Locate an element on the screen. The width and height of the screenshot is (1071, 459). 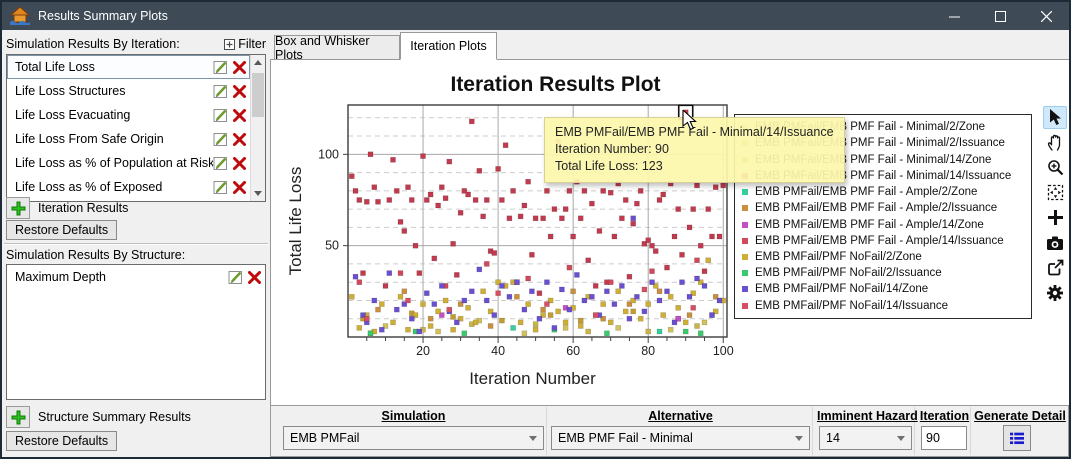
maximize-button is located at coordinates (1000, 16).